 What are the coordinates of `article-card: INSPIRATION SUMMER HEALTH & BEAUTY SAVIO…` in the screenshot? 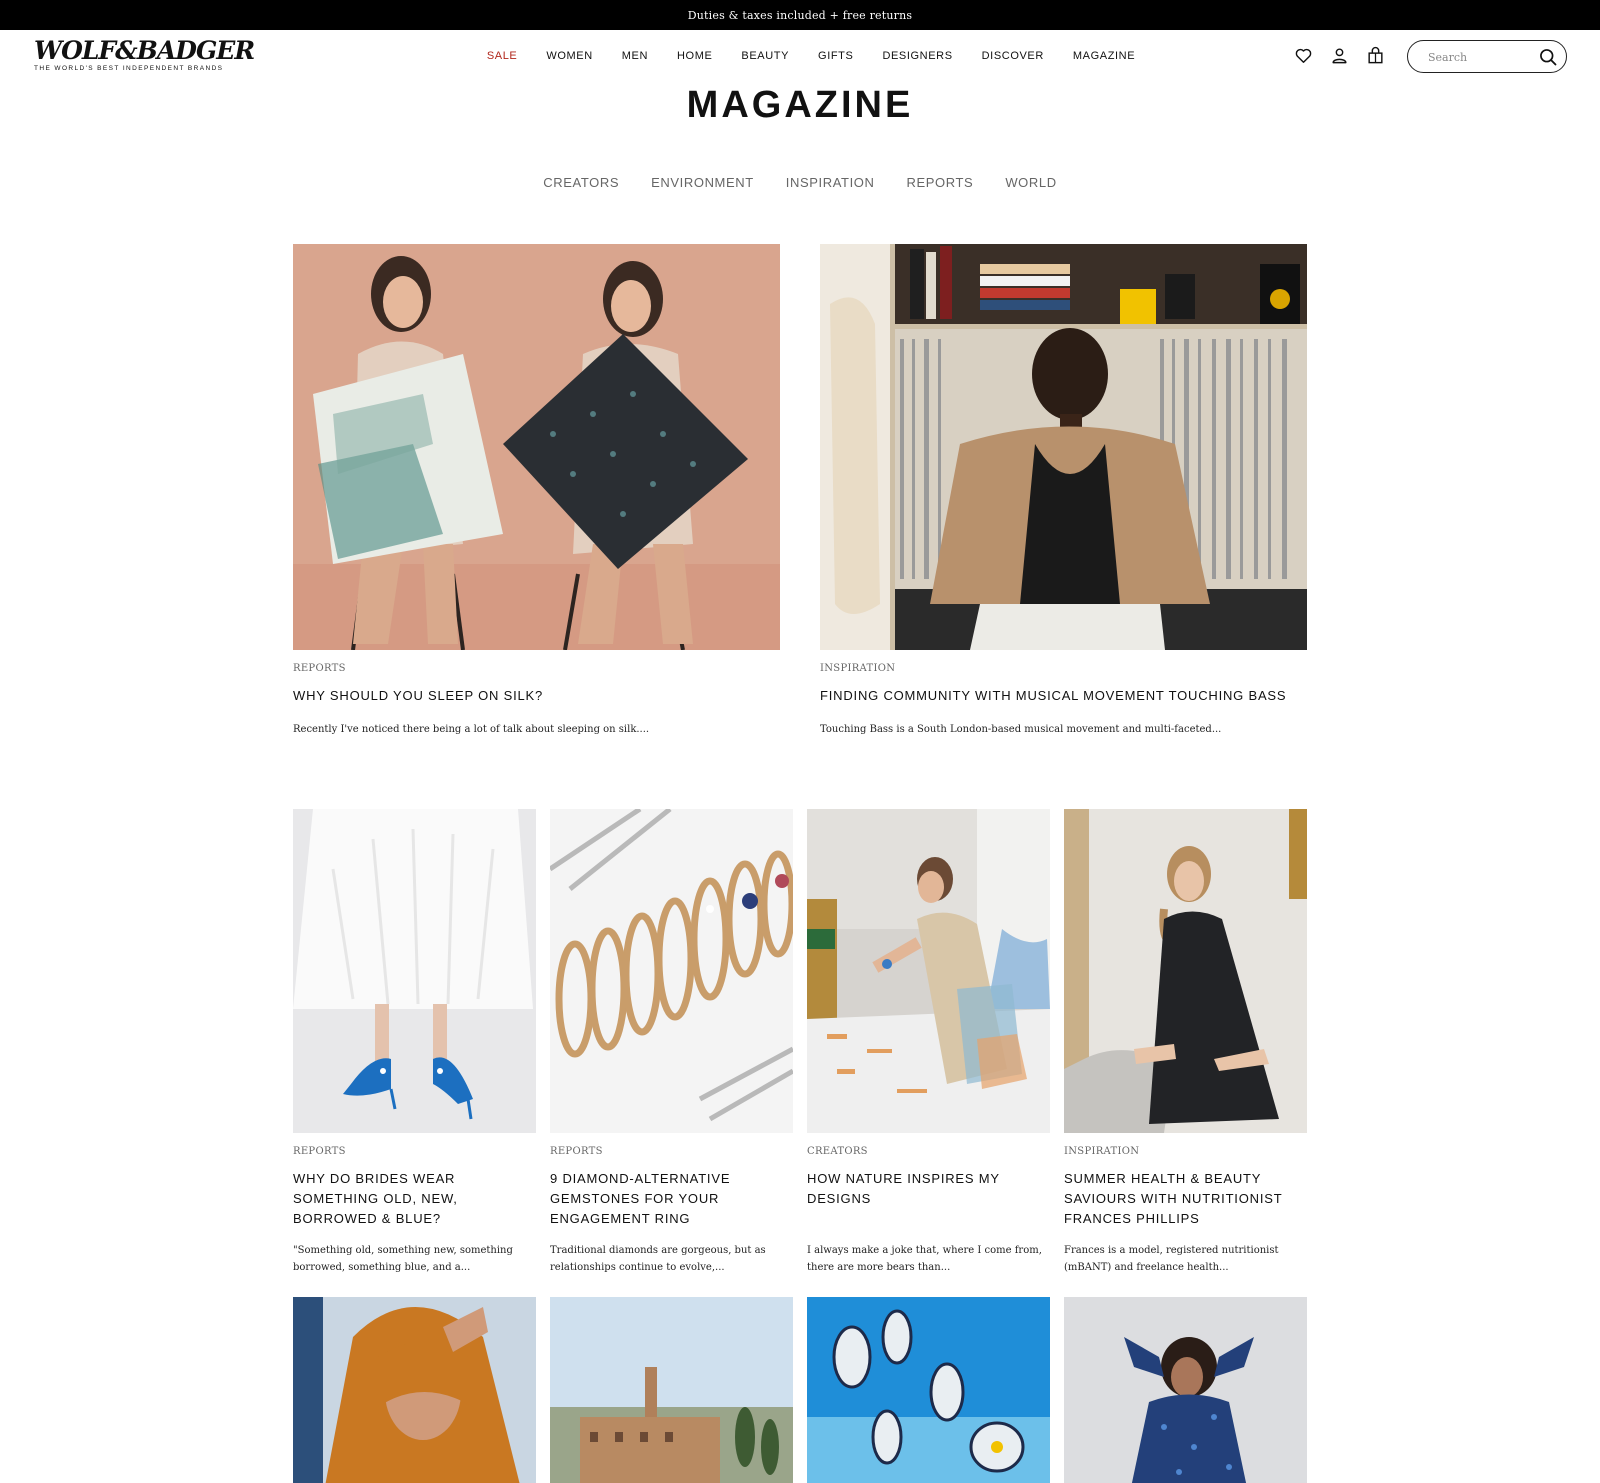 It's located at (1185, 1042).